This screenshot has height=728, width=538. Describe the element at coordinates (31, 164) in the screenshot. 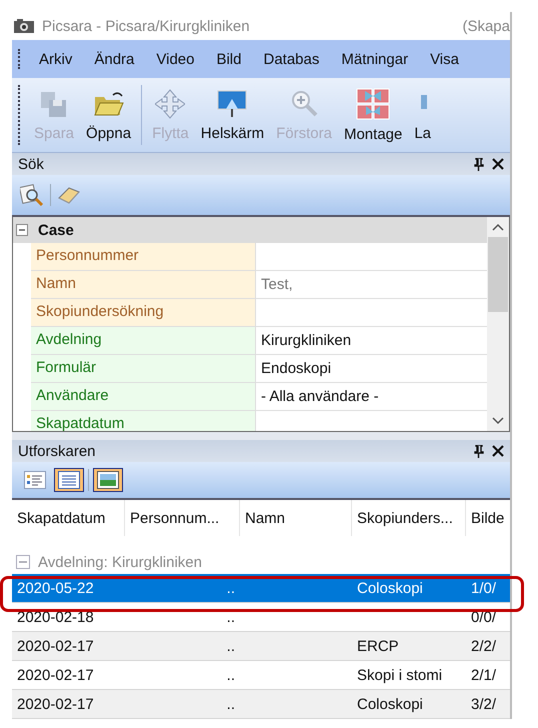

I see `panel-title: Sök` at that location.